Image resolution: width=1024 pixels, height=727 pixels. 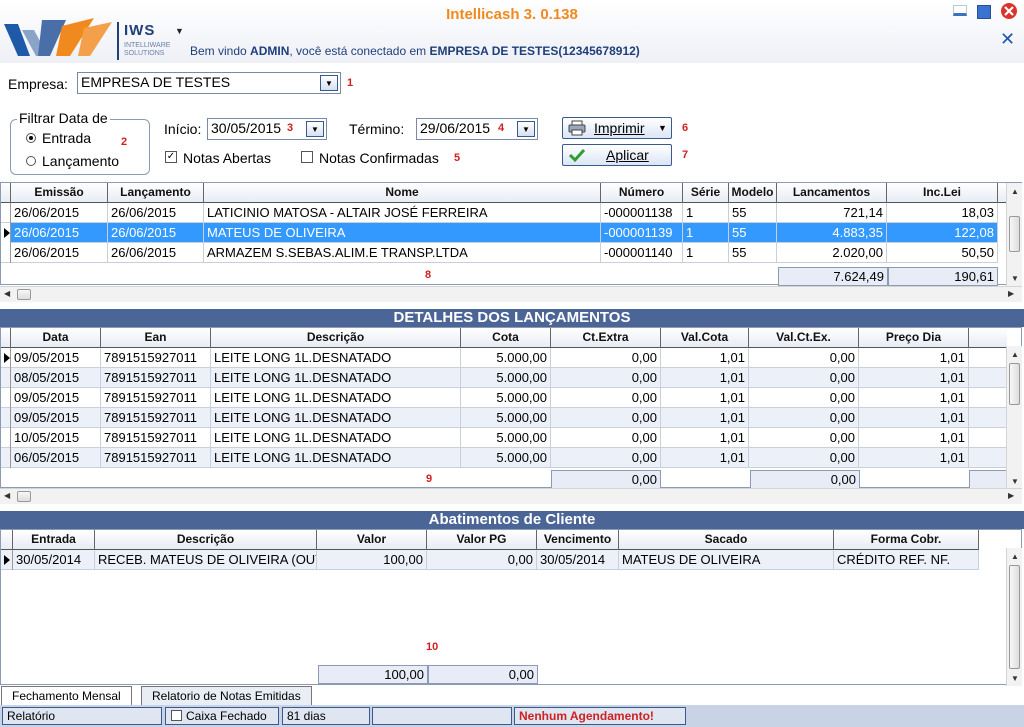 What do you see at coordinates (402, 193) in the screenshot?
I see `col-header-nome: Nome` at bounding box center [402, 193].